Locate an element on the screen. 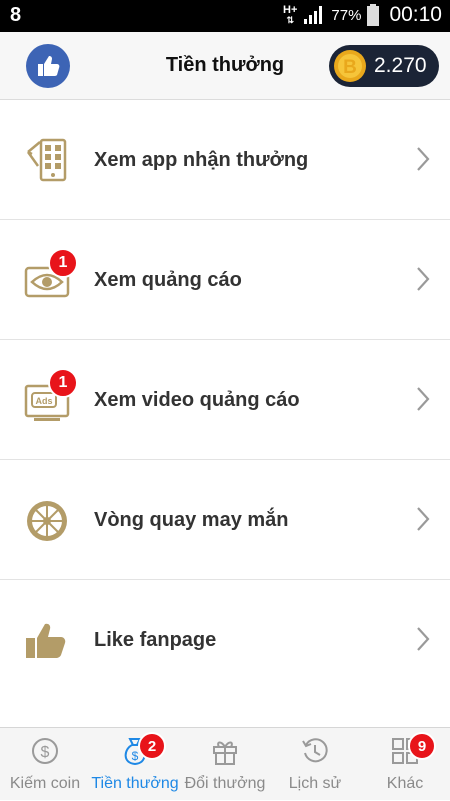 This screenshot has width=450, height=801. battery-icon is located at coordinates (373, 15).